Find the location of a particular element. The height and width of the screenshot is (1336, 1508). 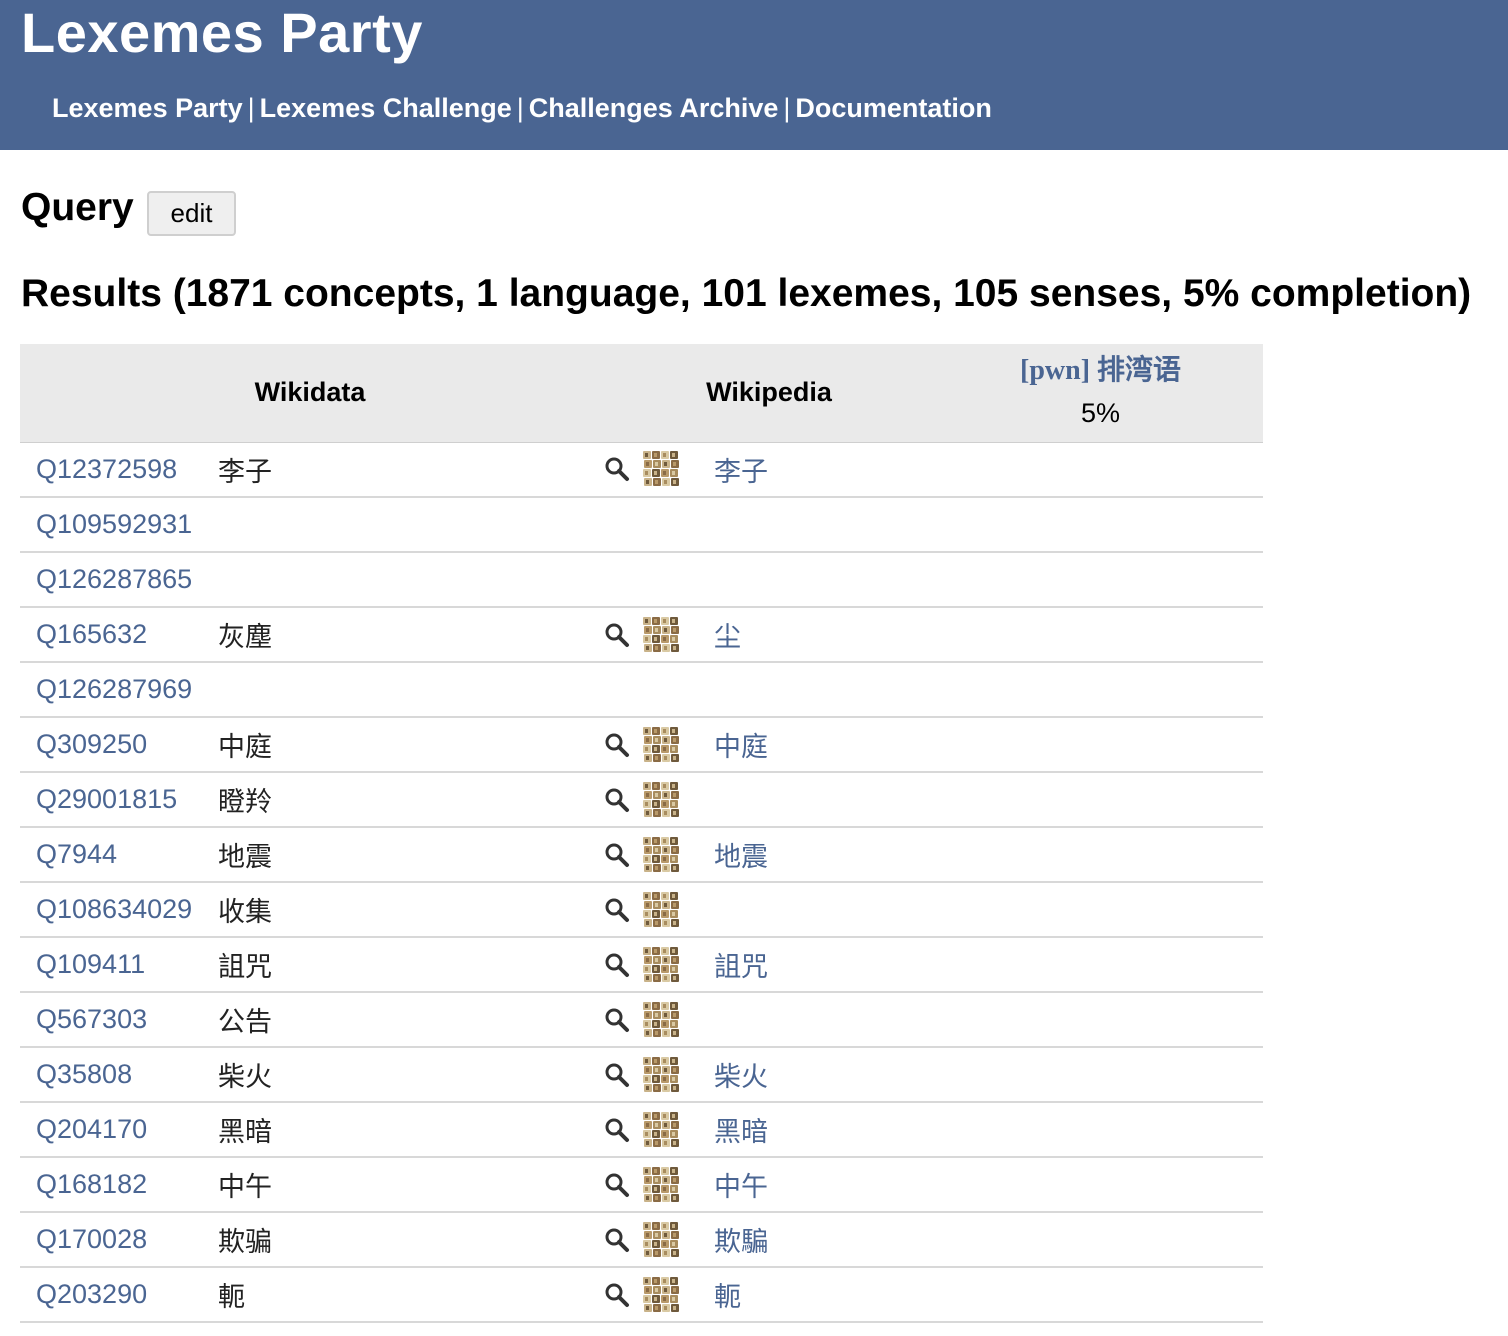

wikipedia-link: 李子 is located at coordinates (825, 469).